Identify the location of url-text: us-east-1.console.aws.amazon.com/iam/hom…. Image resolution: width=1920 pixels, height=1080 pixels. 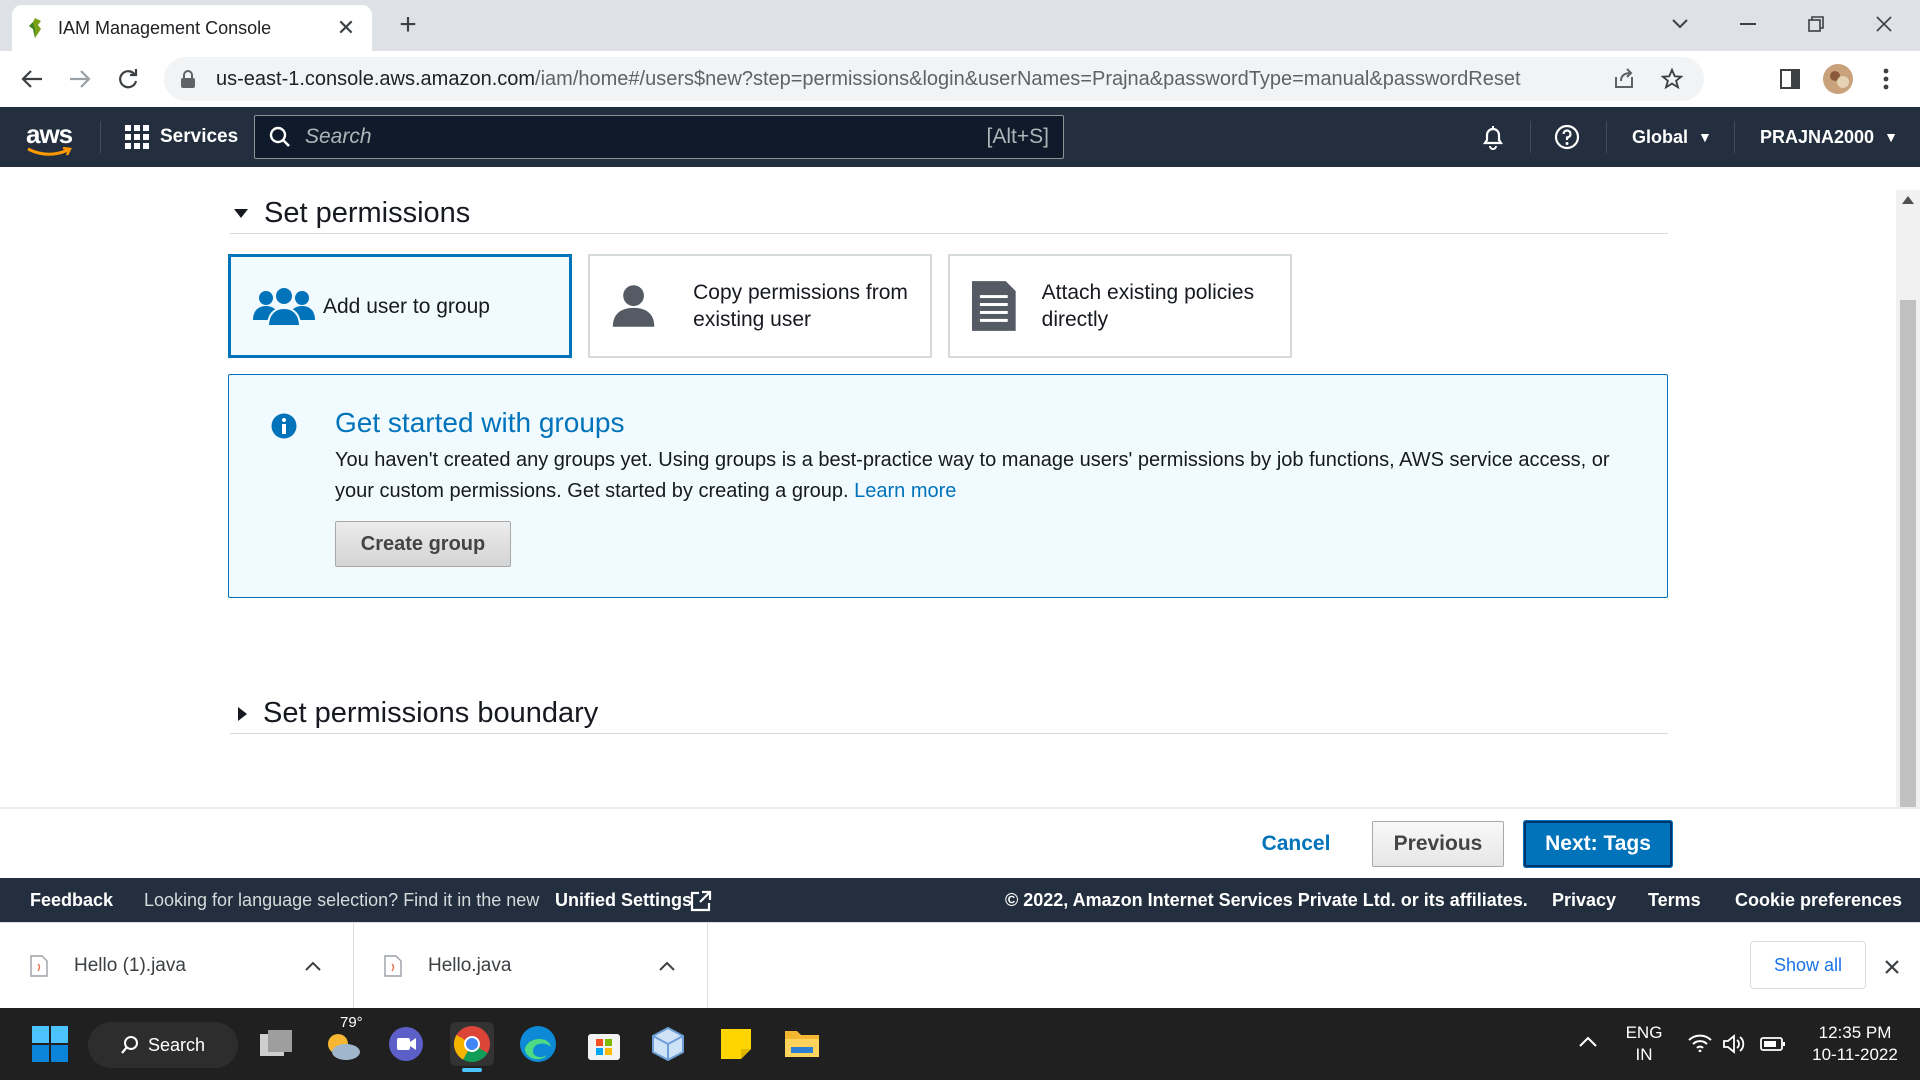
(904, 79).